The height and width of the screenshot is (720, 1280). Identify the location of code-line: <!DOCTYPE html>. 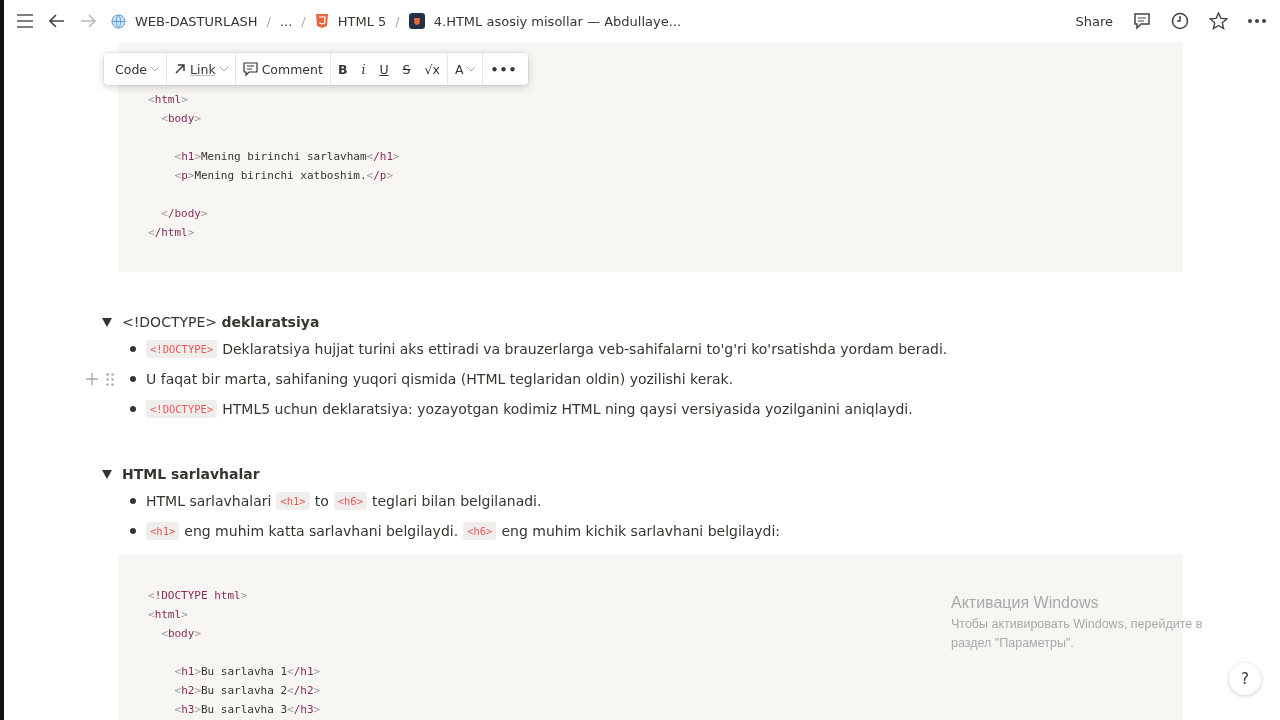
(198, 596).